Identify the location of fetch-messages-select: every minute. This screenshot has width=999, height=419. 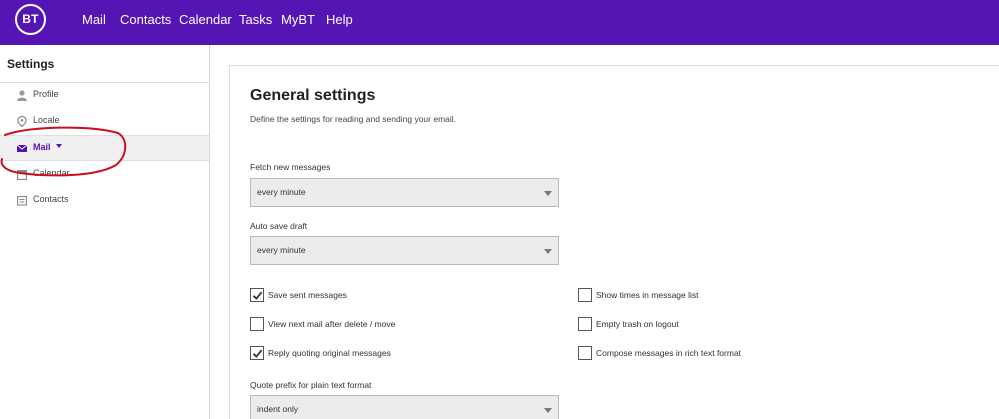
(404, 192).